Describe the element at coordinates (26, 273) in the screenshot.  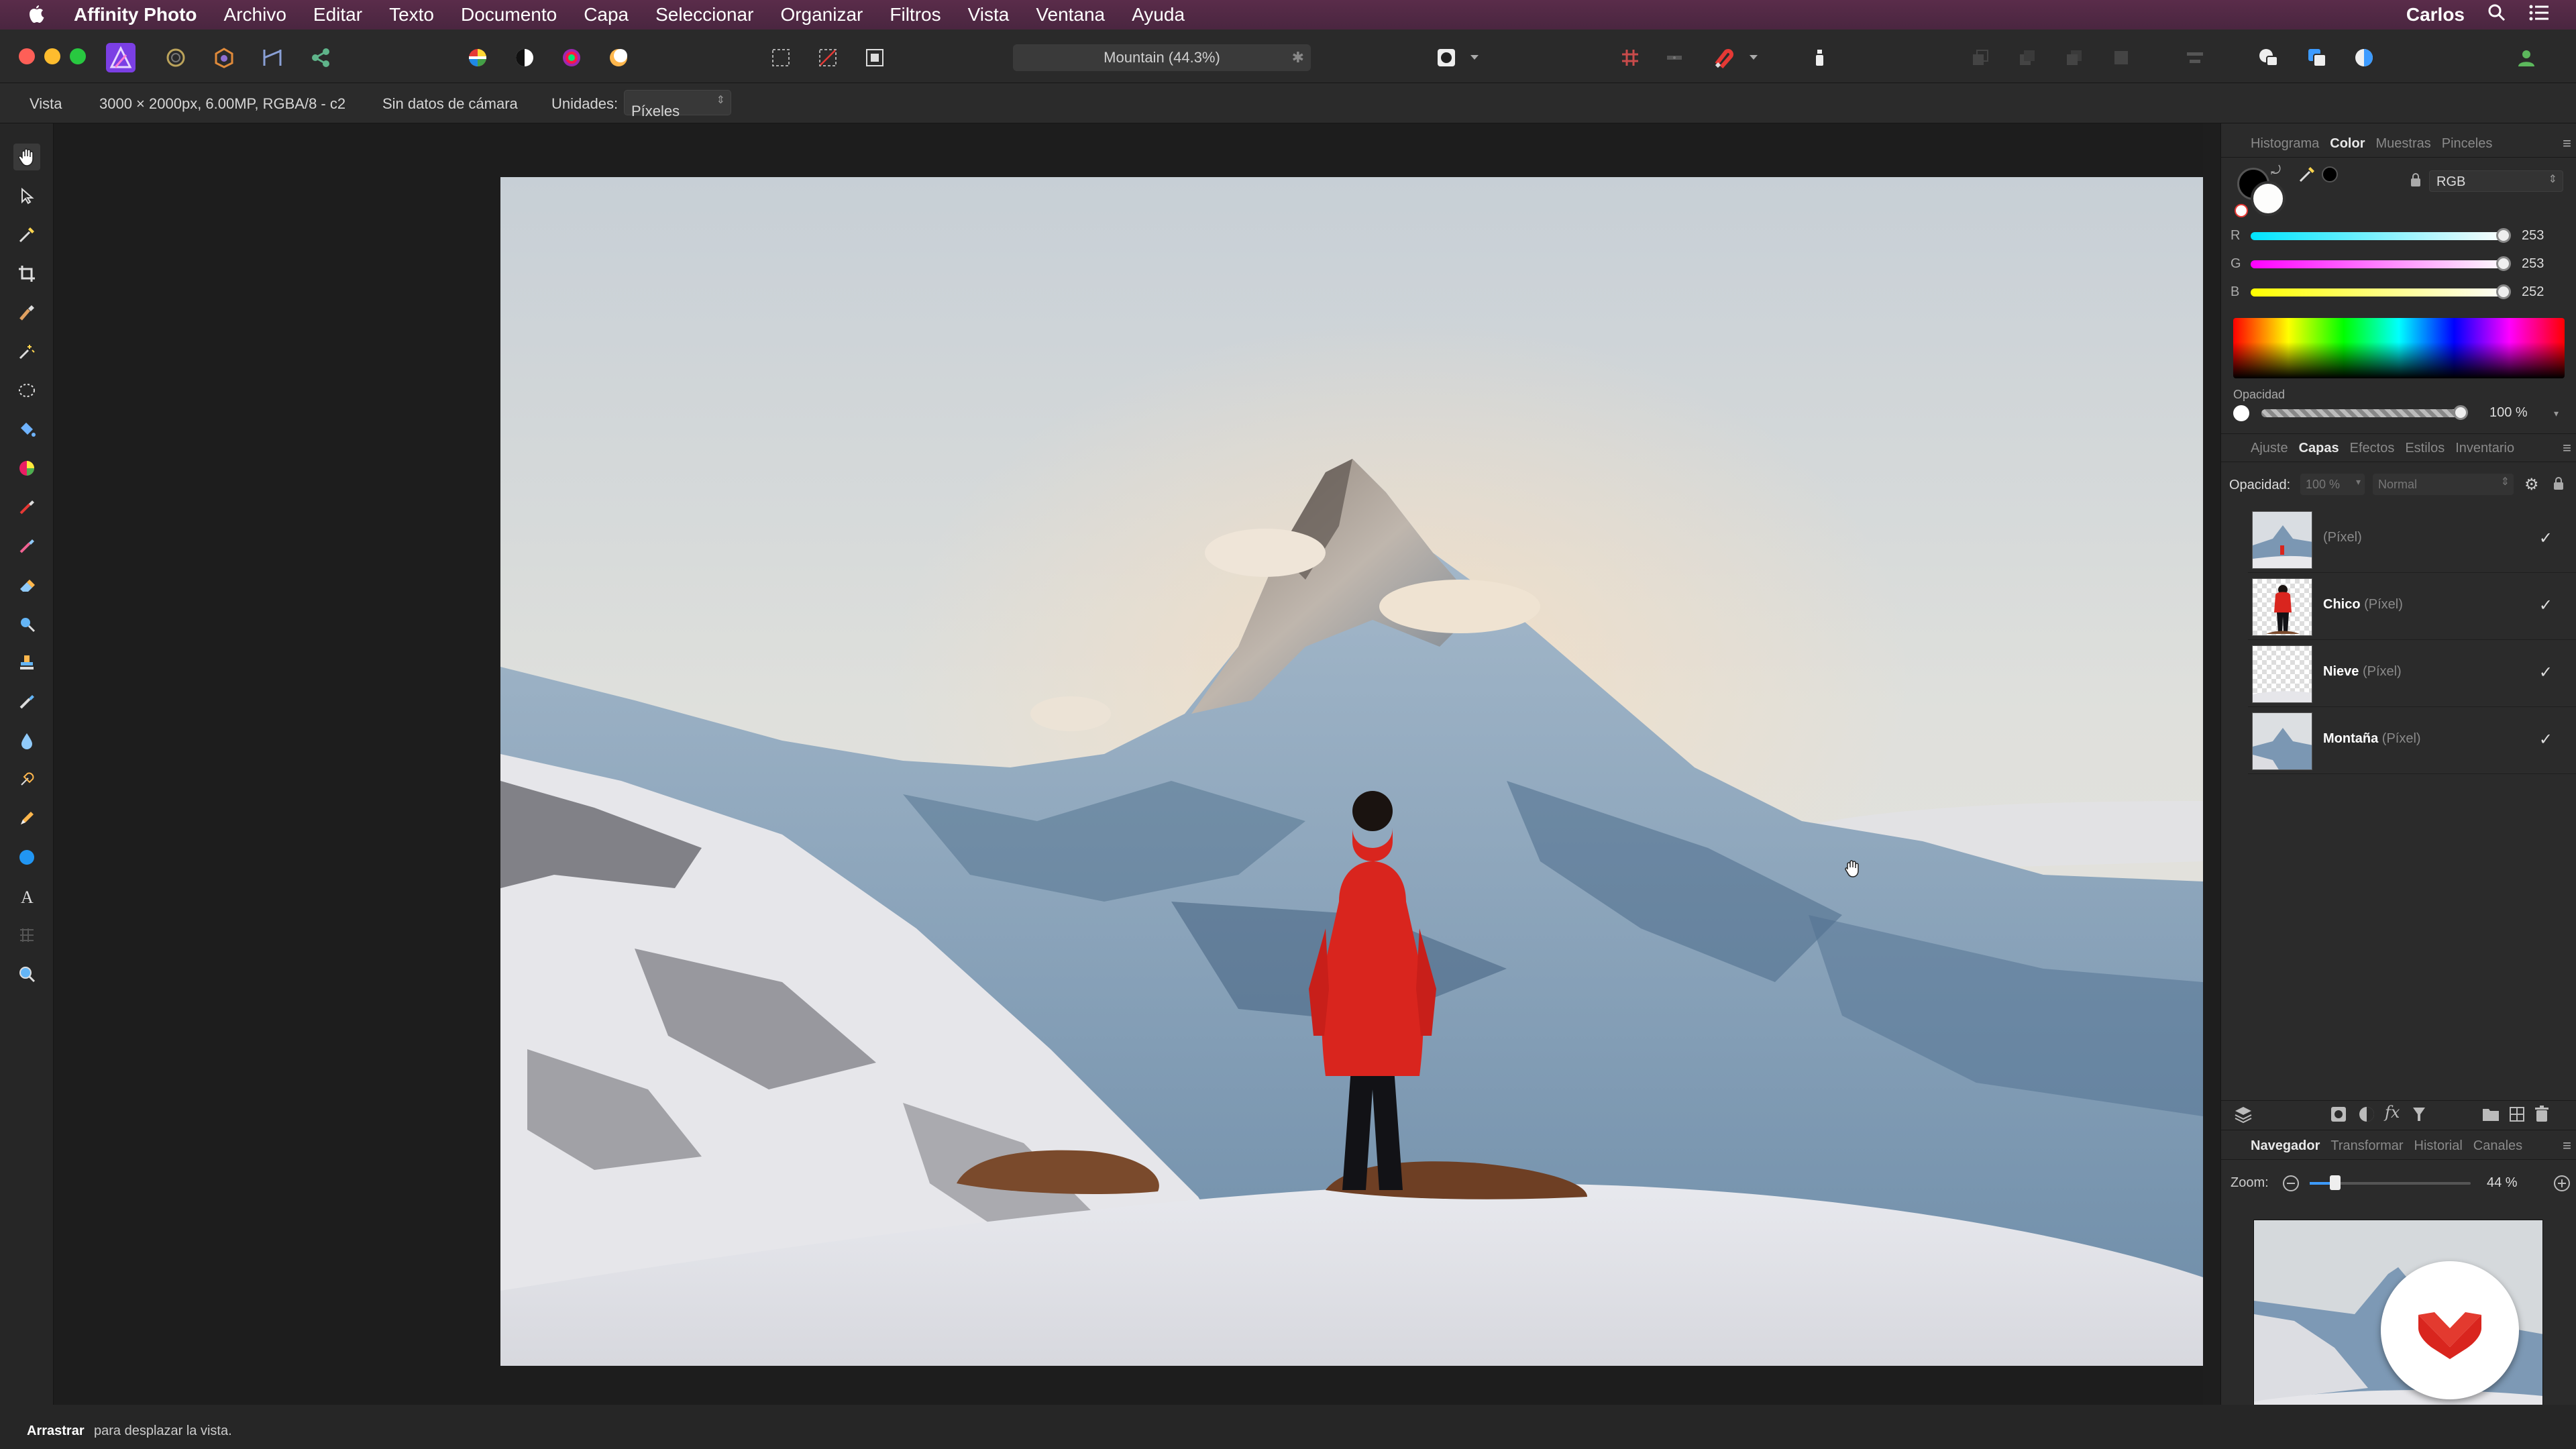
I see `crop-tool-icon` at that location.